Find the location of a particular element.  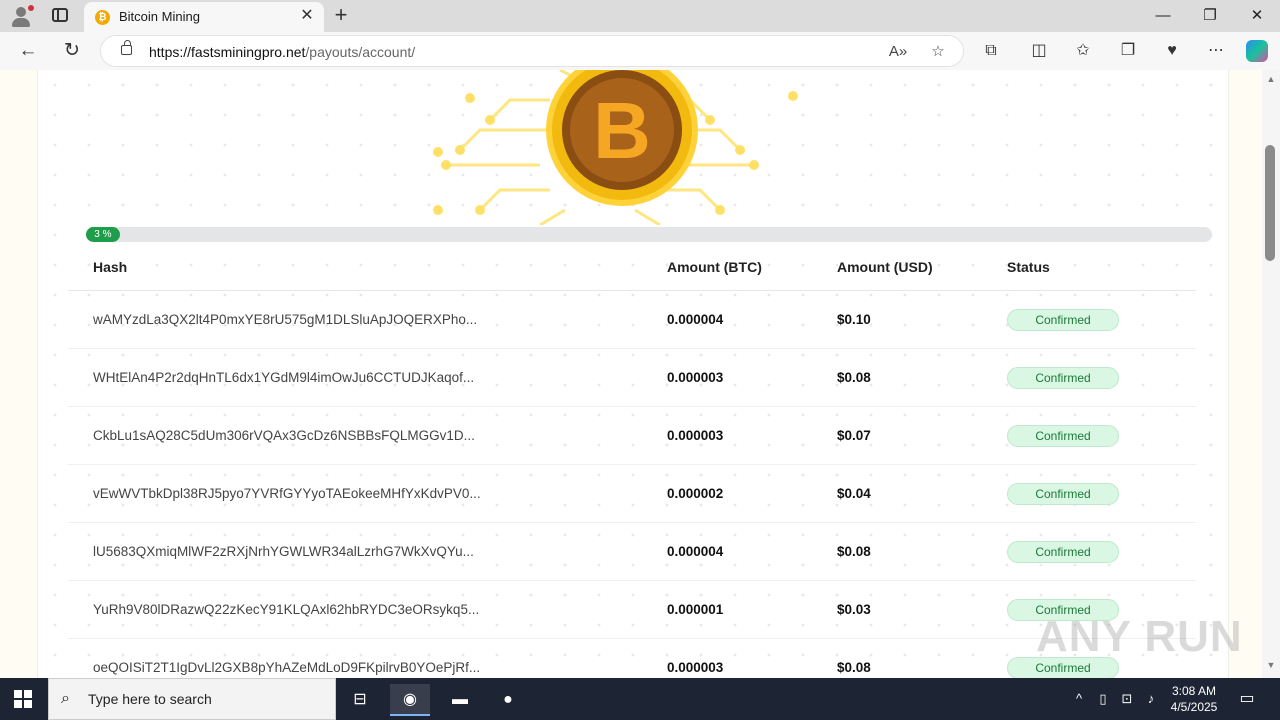

more-menu-icon: ⋯ is located at coordinates (1216, 51).